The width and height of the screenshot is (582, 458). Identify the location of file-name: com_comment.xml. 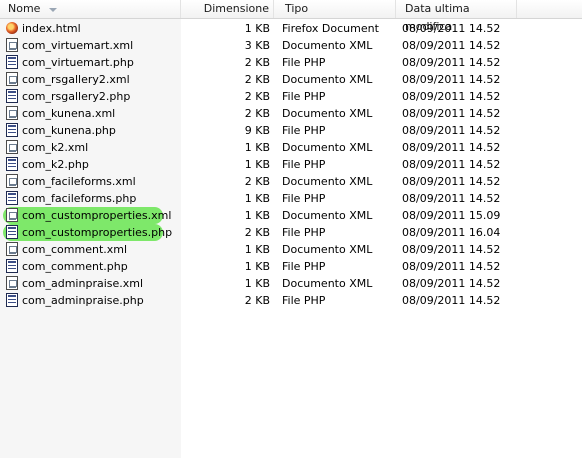
(75, 249).